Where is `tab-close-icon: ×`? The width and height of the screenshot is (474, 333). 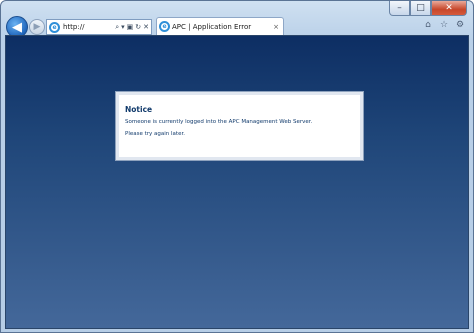
tab-close-icon: × is located at coordinates (276, 27).